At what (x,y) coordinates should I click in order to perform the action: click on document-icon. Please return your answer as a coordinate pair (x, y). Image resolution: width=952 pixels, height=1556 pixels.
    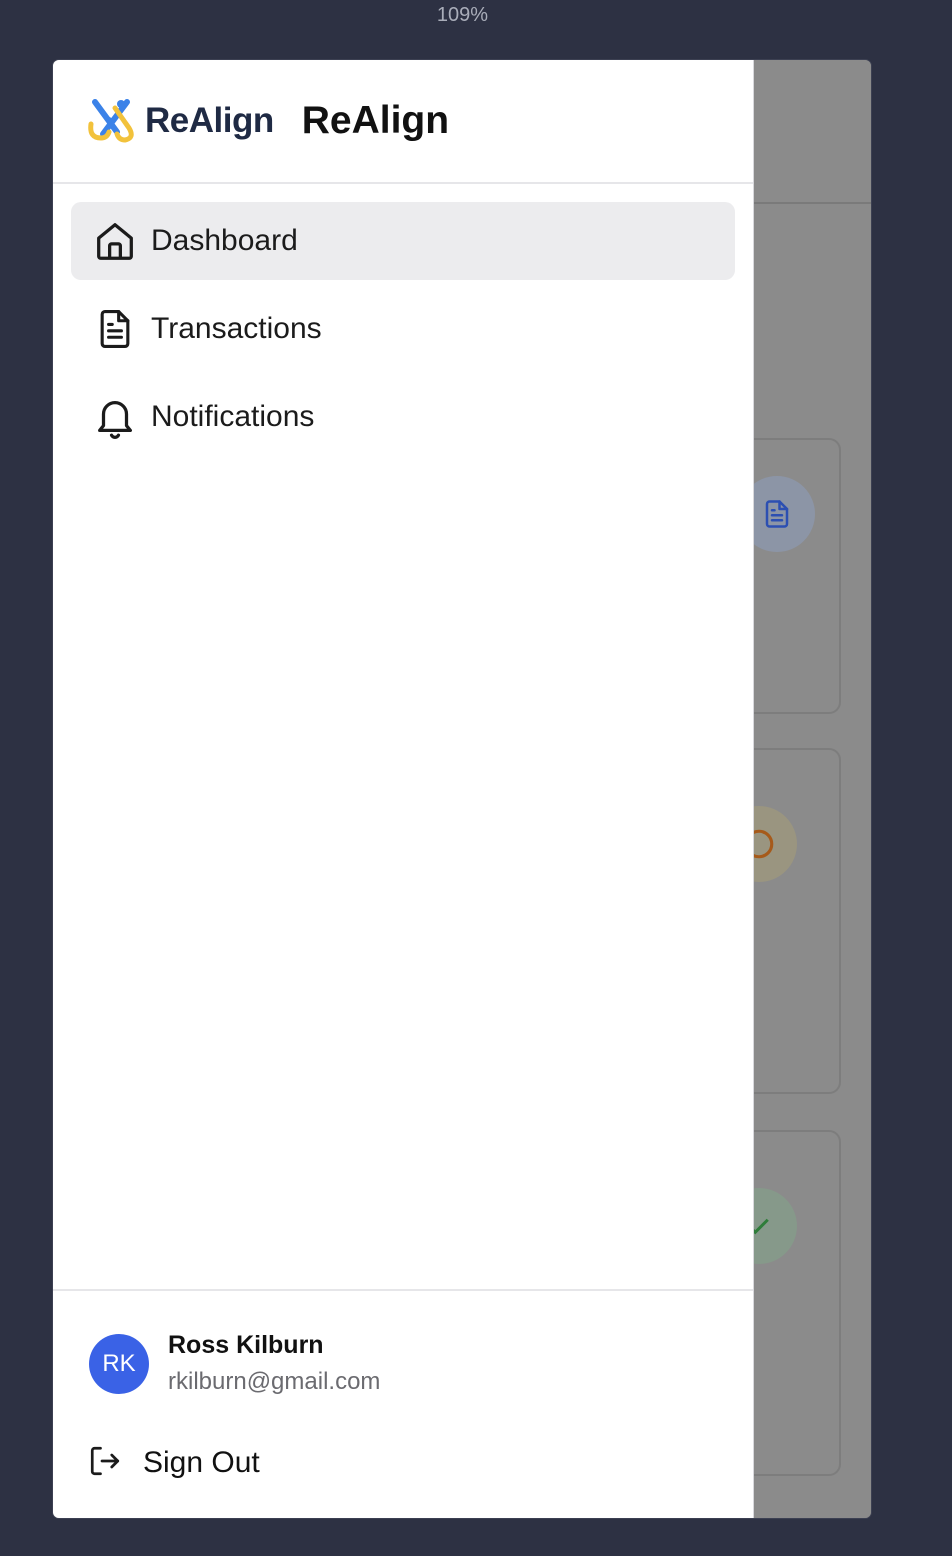
    Looking at the image, I should click on (115, 329).